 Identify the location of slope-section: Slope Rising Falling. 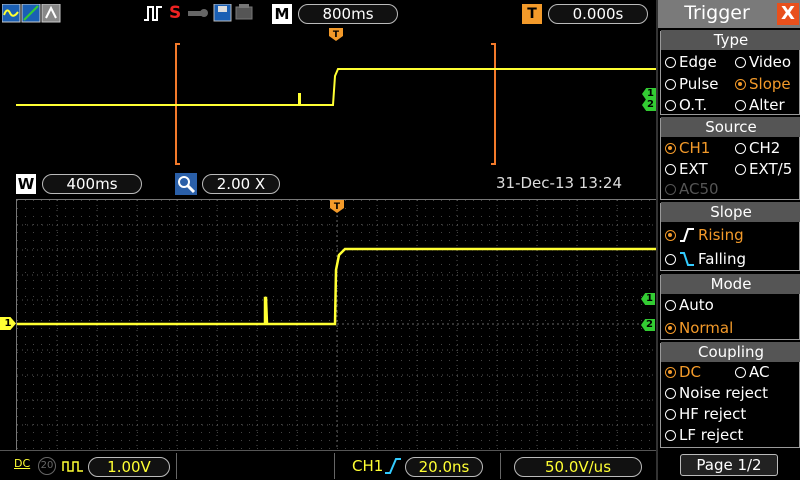
(730, 236).